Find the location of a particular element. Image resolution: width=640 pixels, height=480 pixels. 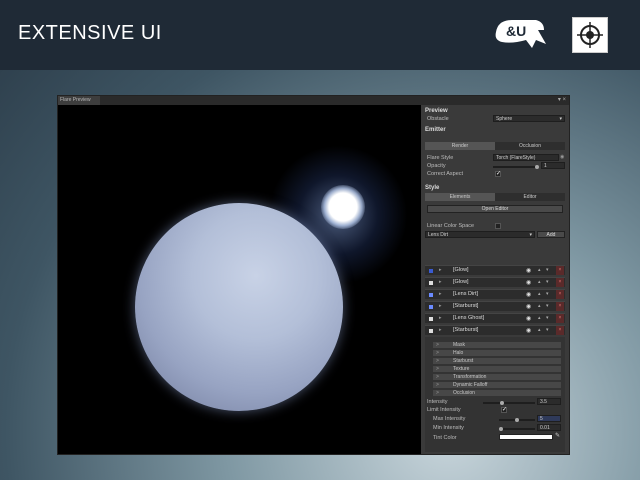

tint-color-swatch is located at coordinates (526, 437).